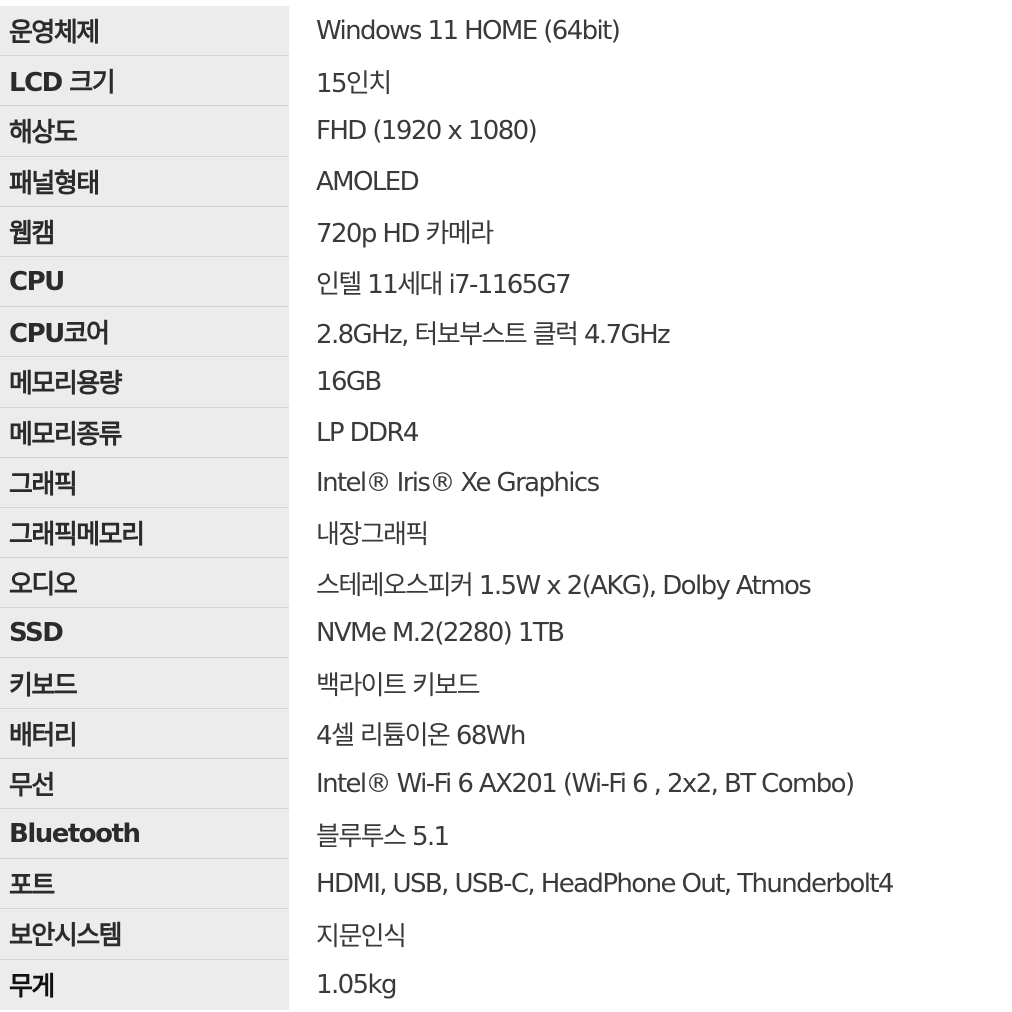 Image resolution: width=1012 pixels, height=1012 pixels. I want to click on spec-label: 그래픽메모리, so click(144, 533).